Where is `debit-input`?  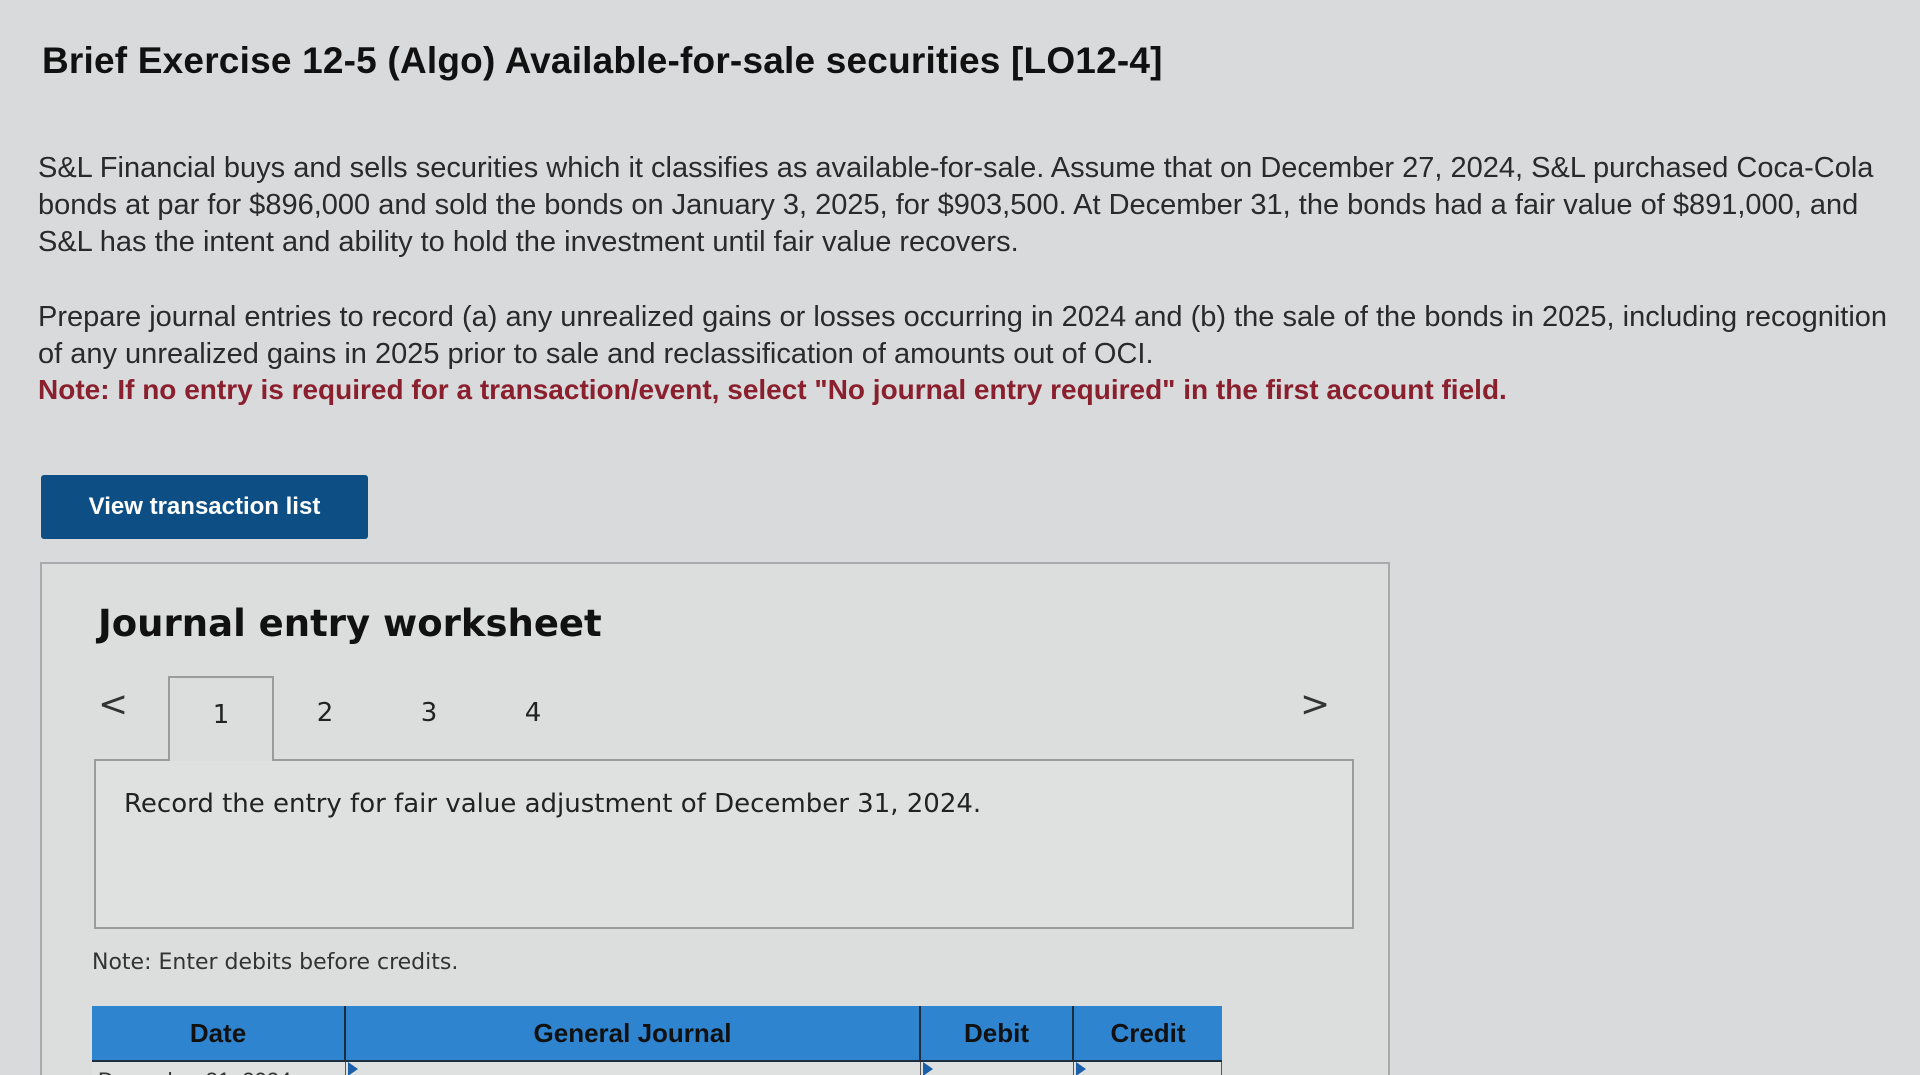
debit-input is located at coordinates (997, 1068).